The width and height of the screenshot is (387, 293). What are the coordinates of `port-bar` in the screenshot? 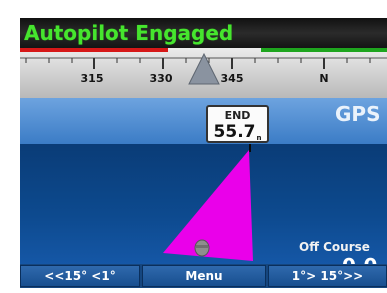 It's located at (94, 50).